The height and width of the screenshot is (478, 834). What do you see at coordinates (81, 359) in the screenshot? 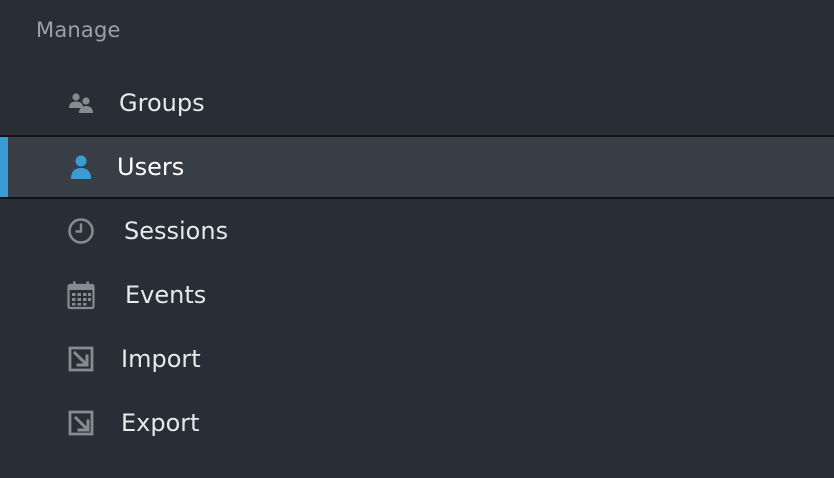
I see `import-icon` at bounding box center [81, 359].